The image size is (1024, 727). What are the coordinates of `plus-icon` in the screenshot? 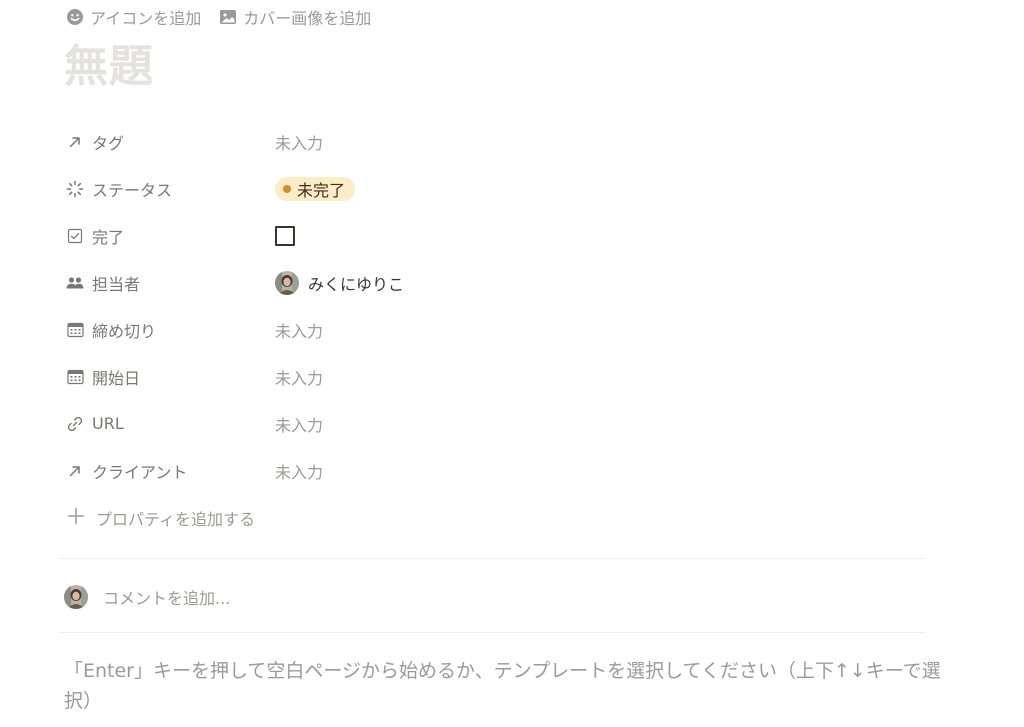 It's located at (76, 518).